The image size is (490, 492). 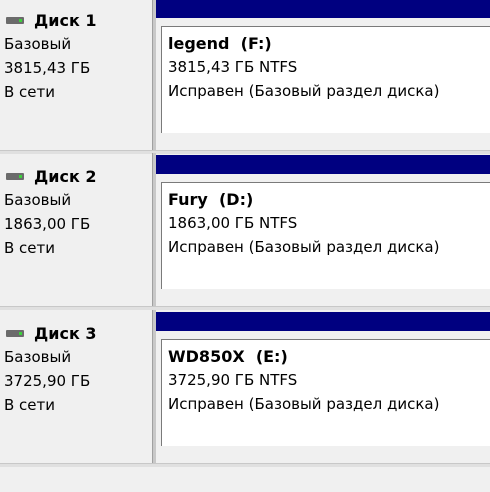 What do you see at coordinates (233, 67) in the screenshot?
I see `volume-size: 3815,43 ГБ NTFS` at bounding box center [233, 67].